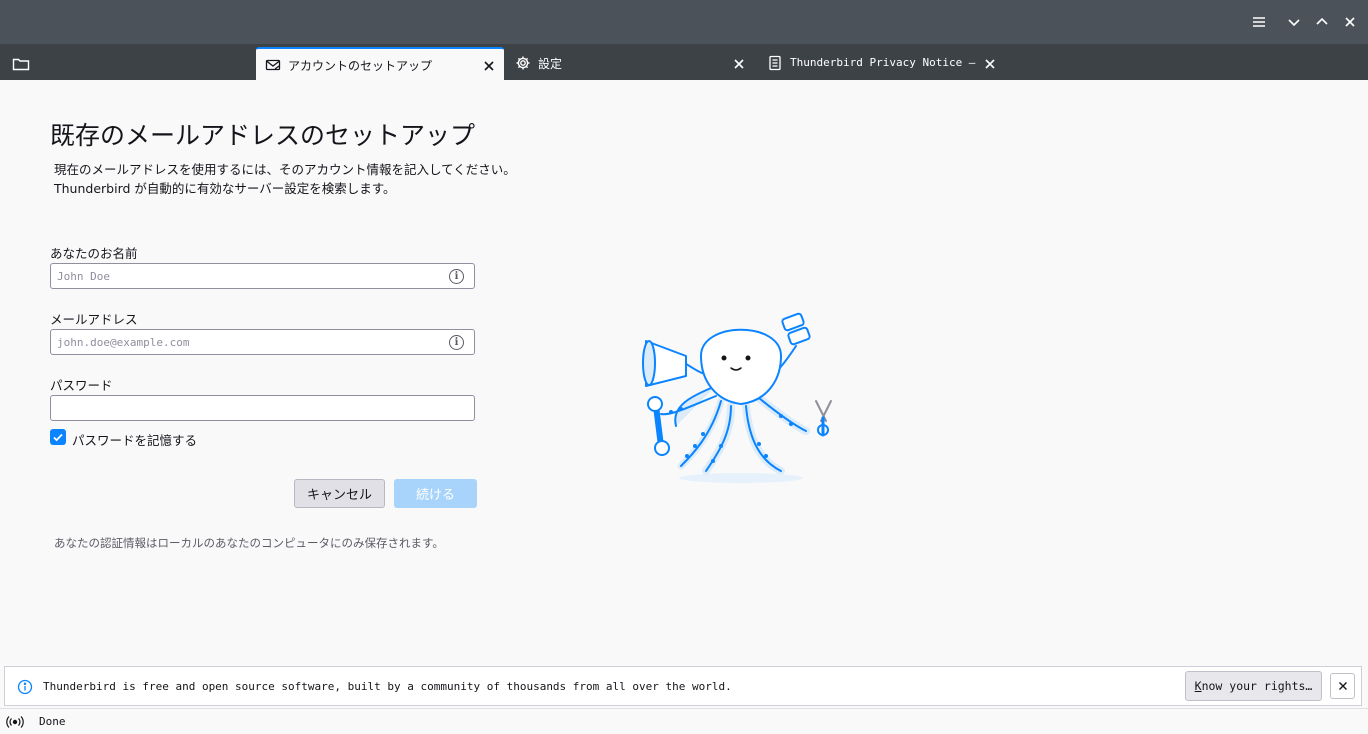  I want to click on remember-password-label: パスワードを記憶する, so click(134, 439).